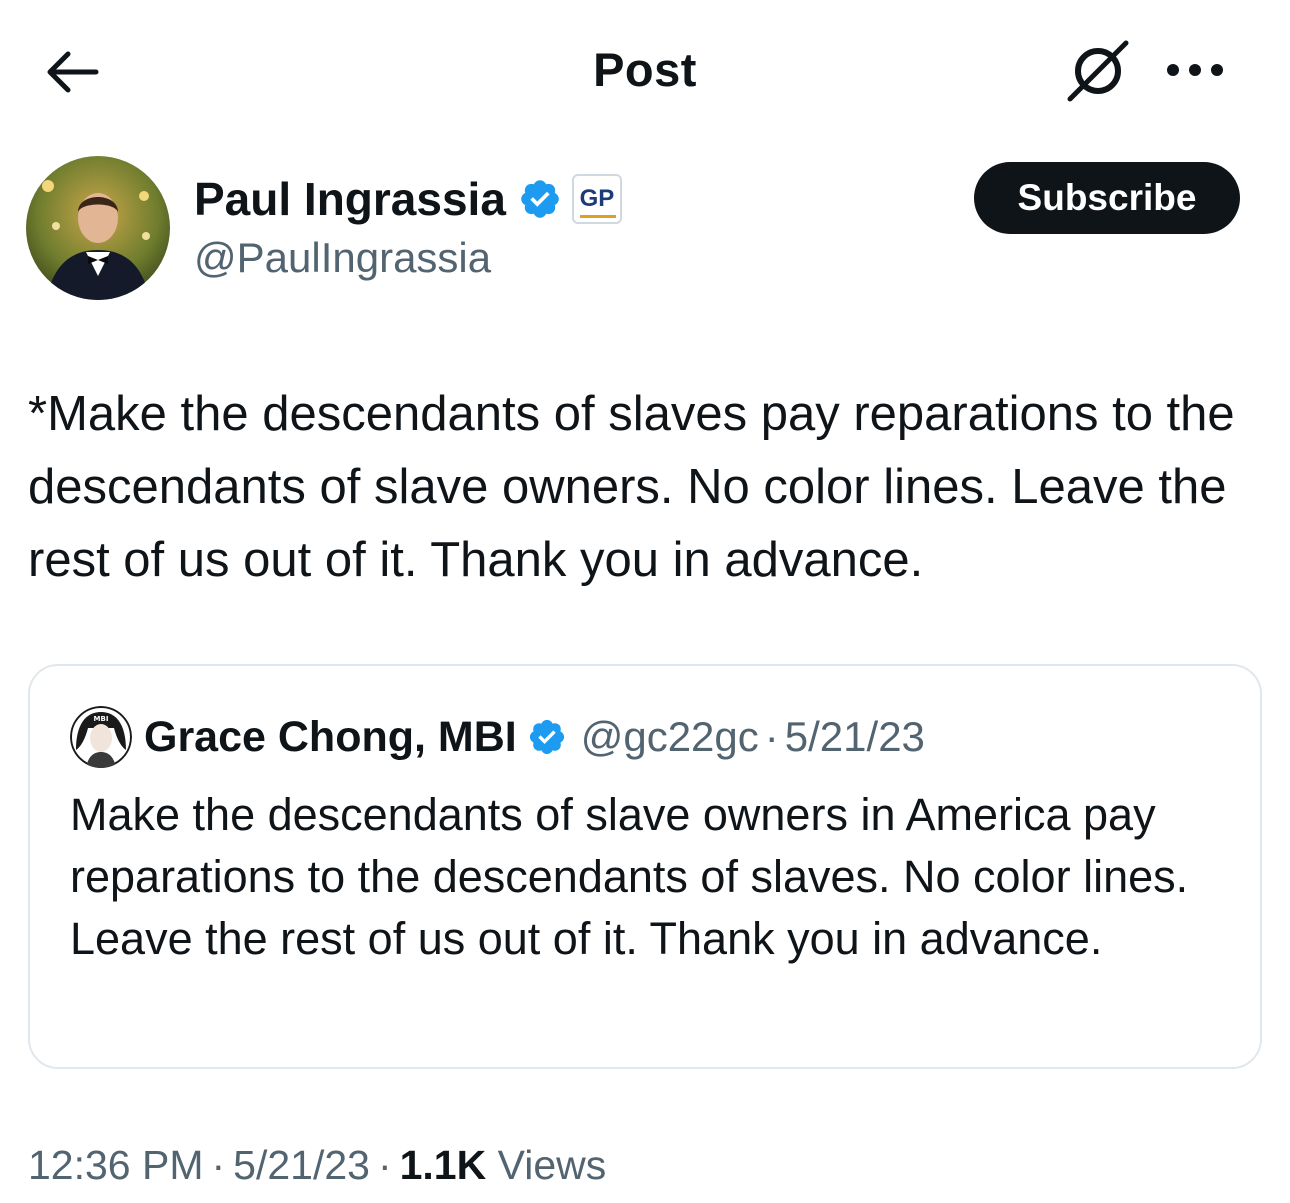 The height and width of the screenshot is (1203, 1290). I want to click on views-count: 1.1K, so click(443, 1165).